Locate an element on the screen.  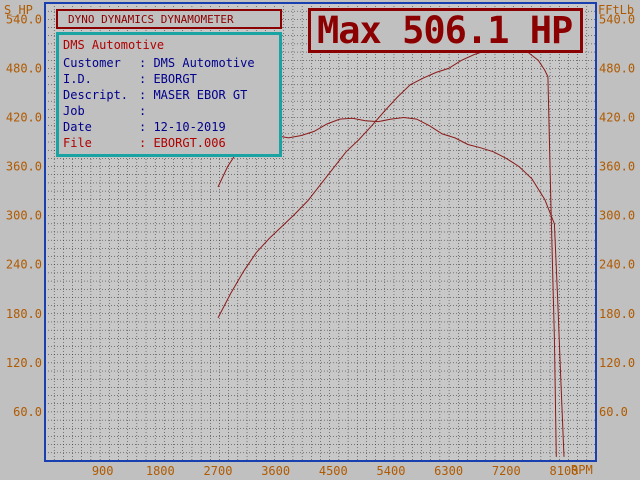
x-tick-label: 5400 is located at coordinates (391, 471).